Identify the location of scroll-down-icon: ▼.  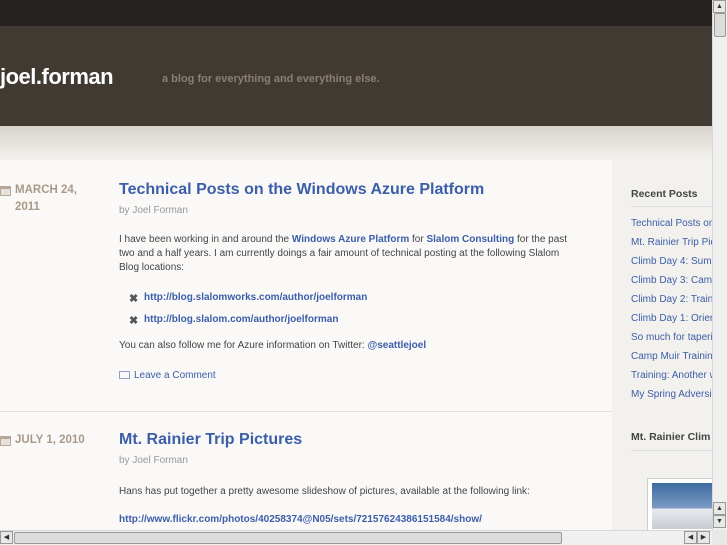
(719, 521).